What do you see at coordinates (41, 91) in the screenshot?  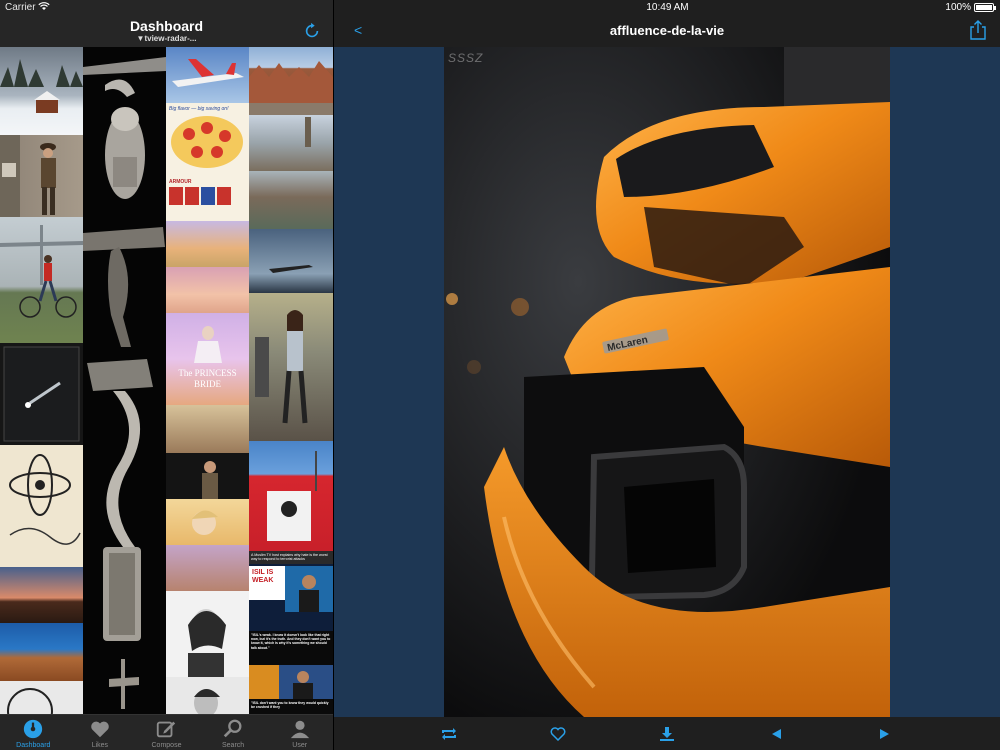 I see `thumb-snow-cabin` at bounding box center [41, 91].